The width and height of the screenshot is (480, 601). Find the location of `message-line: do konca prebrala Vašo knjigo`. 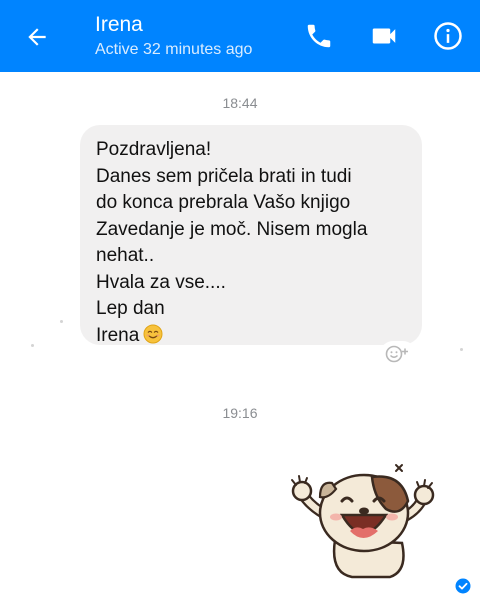

message-line: do konca prebrala Vašo knjigo is located at coordinates (223, 202).